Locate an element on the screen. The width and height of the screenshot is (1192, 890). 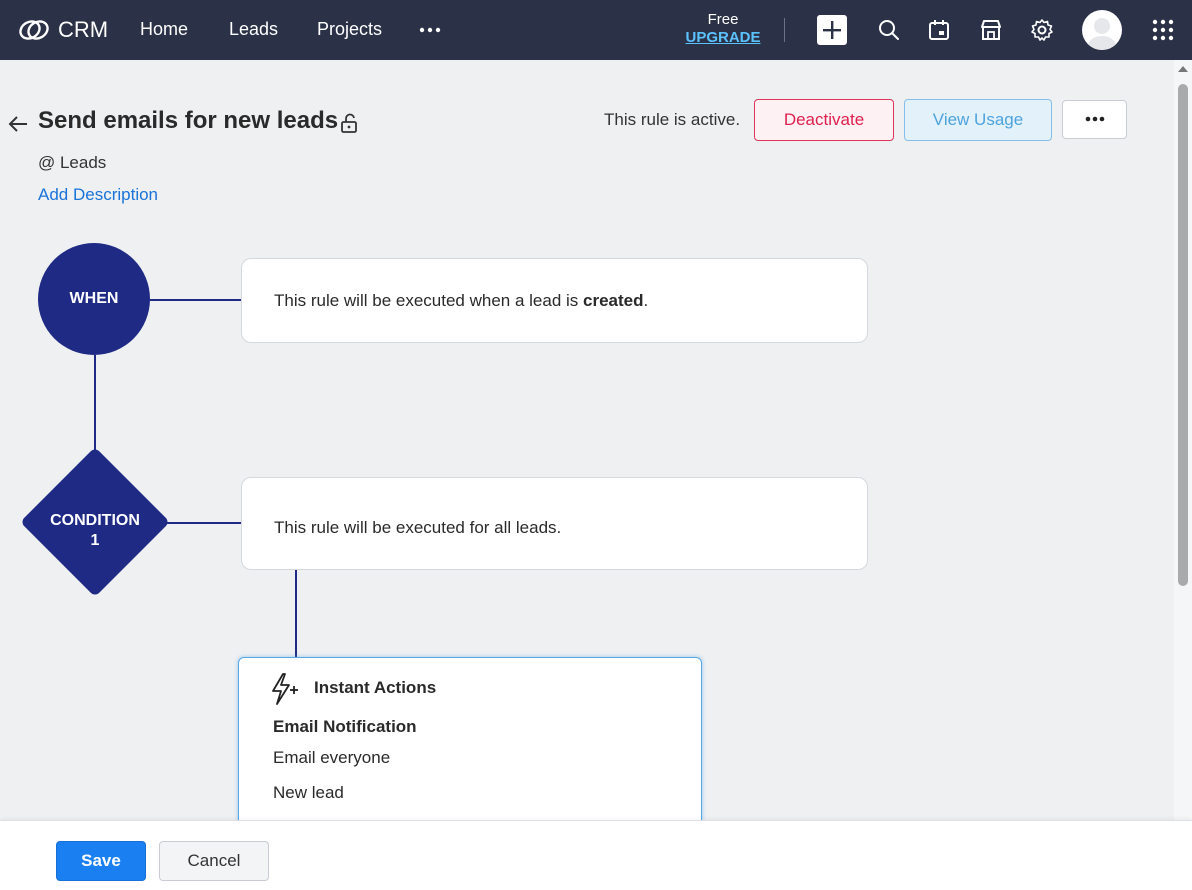
back-arrow-icon is located at coordinates (18, 124).